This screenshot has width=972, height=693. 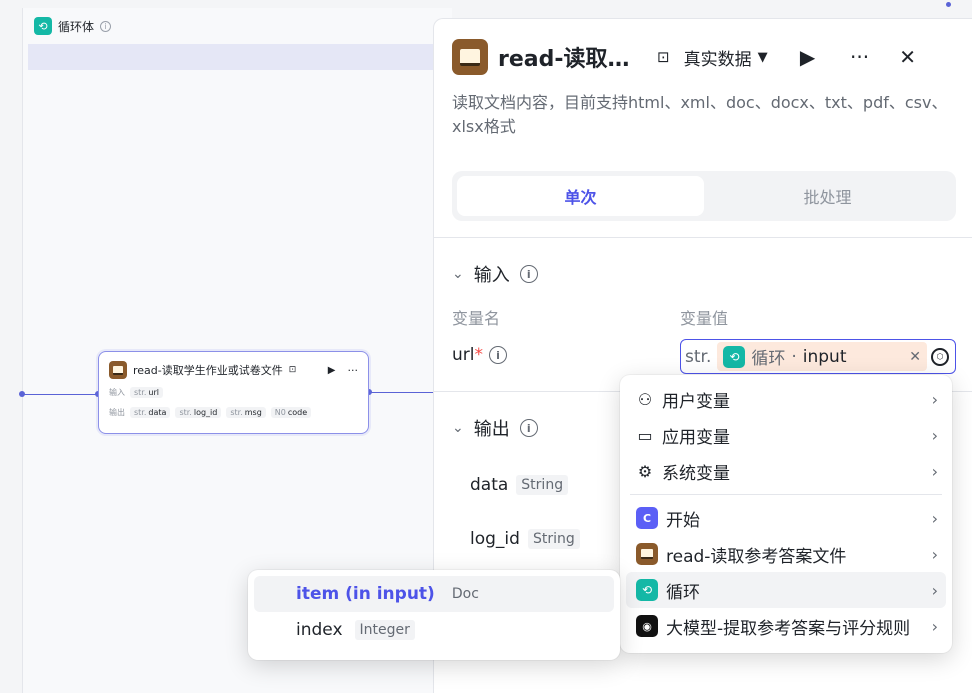 I want to click on folder-icon: ▭, so click(x=645, y=435).